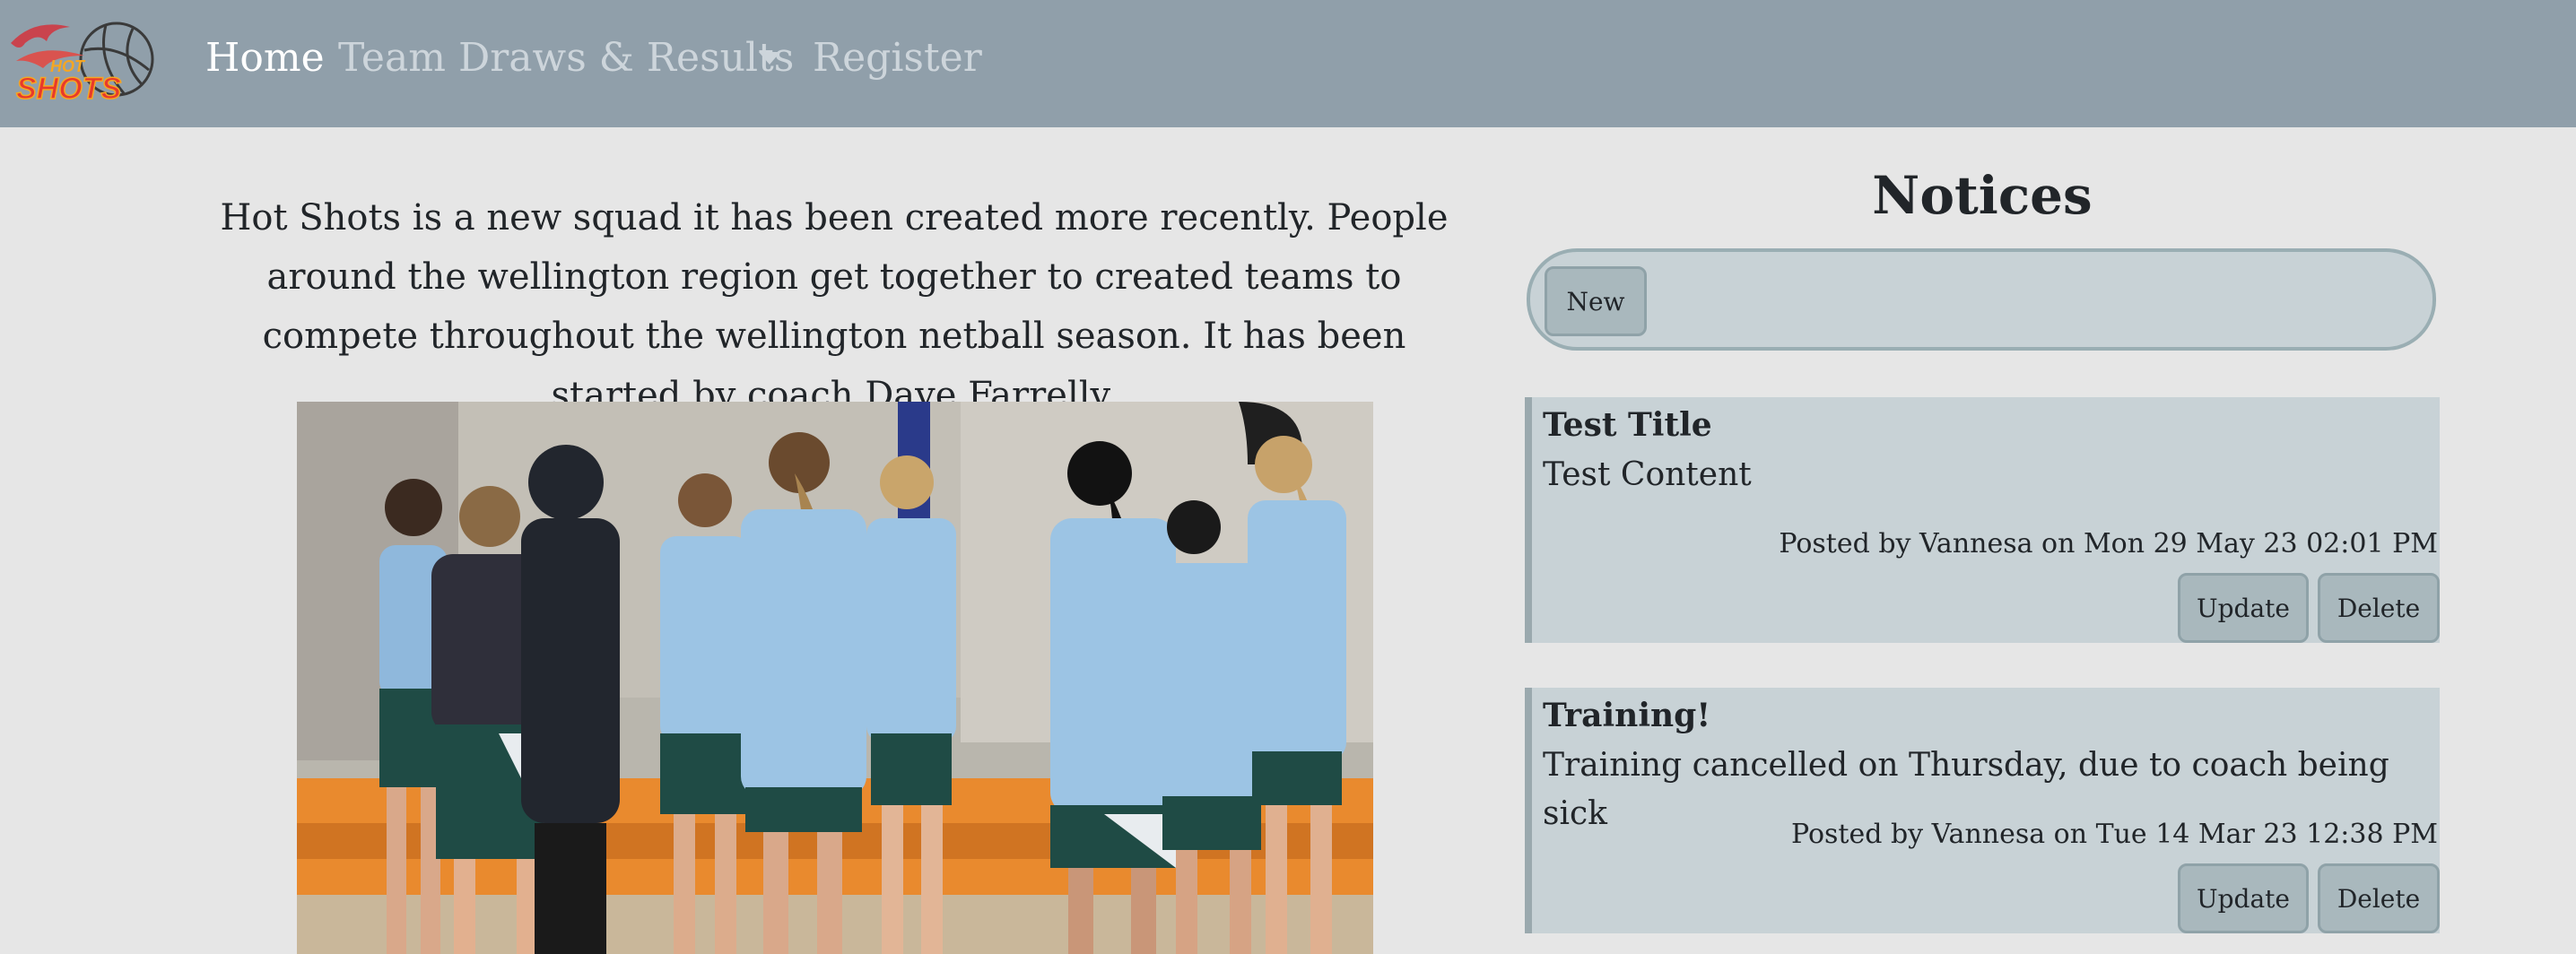 This screenshot has height=954, width=2576. I want to click on chevron-down-icon, so click(769, 58).